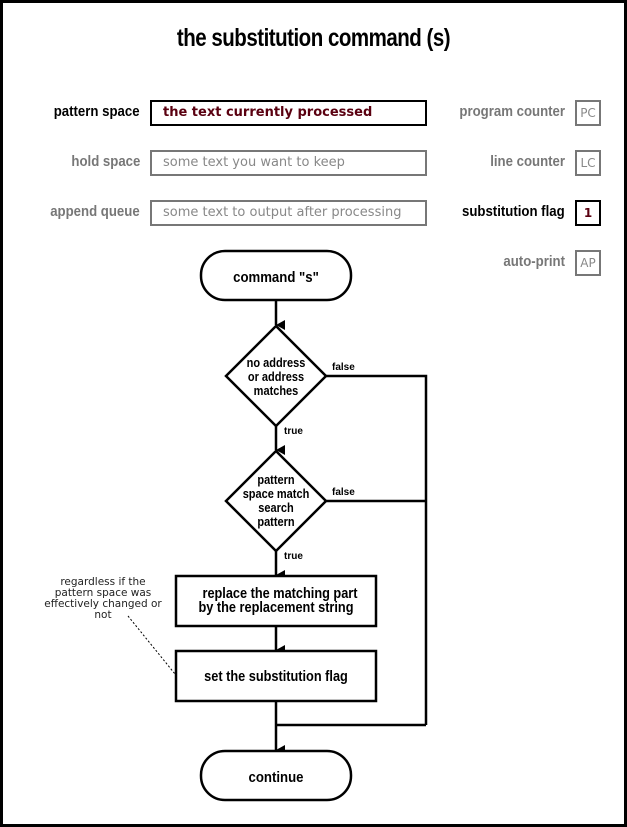  I want to click on start-label: command "s", so click(276, 276).